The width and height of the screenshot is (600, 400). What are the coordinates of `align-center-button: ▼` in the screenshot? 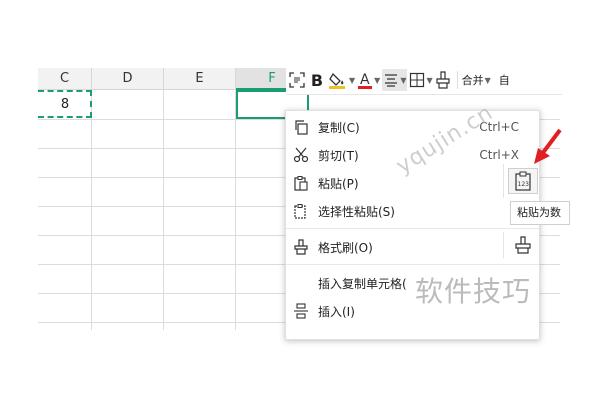 It's located at (395, 80).